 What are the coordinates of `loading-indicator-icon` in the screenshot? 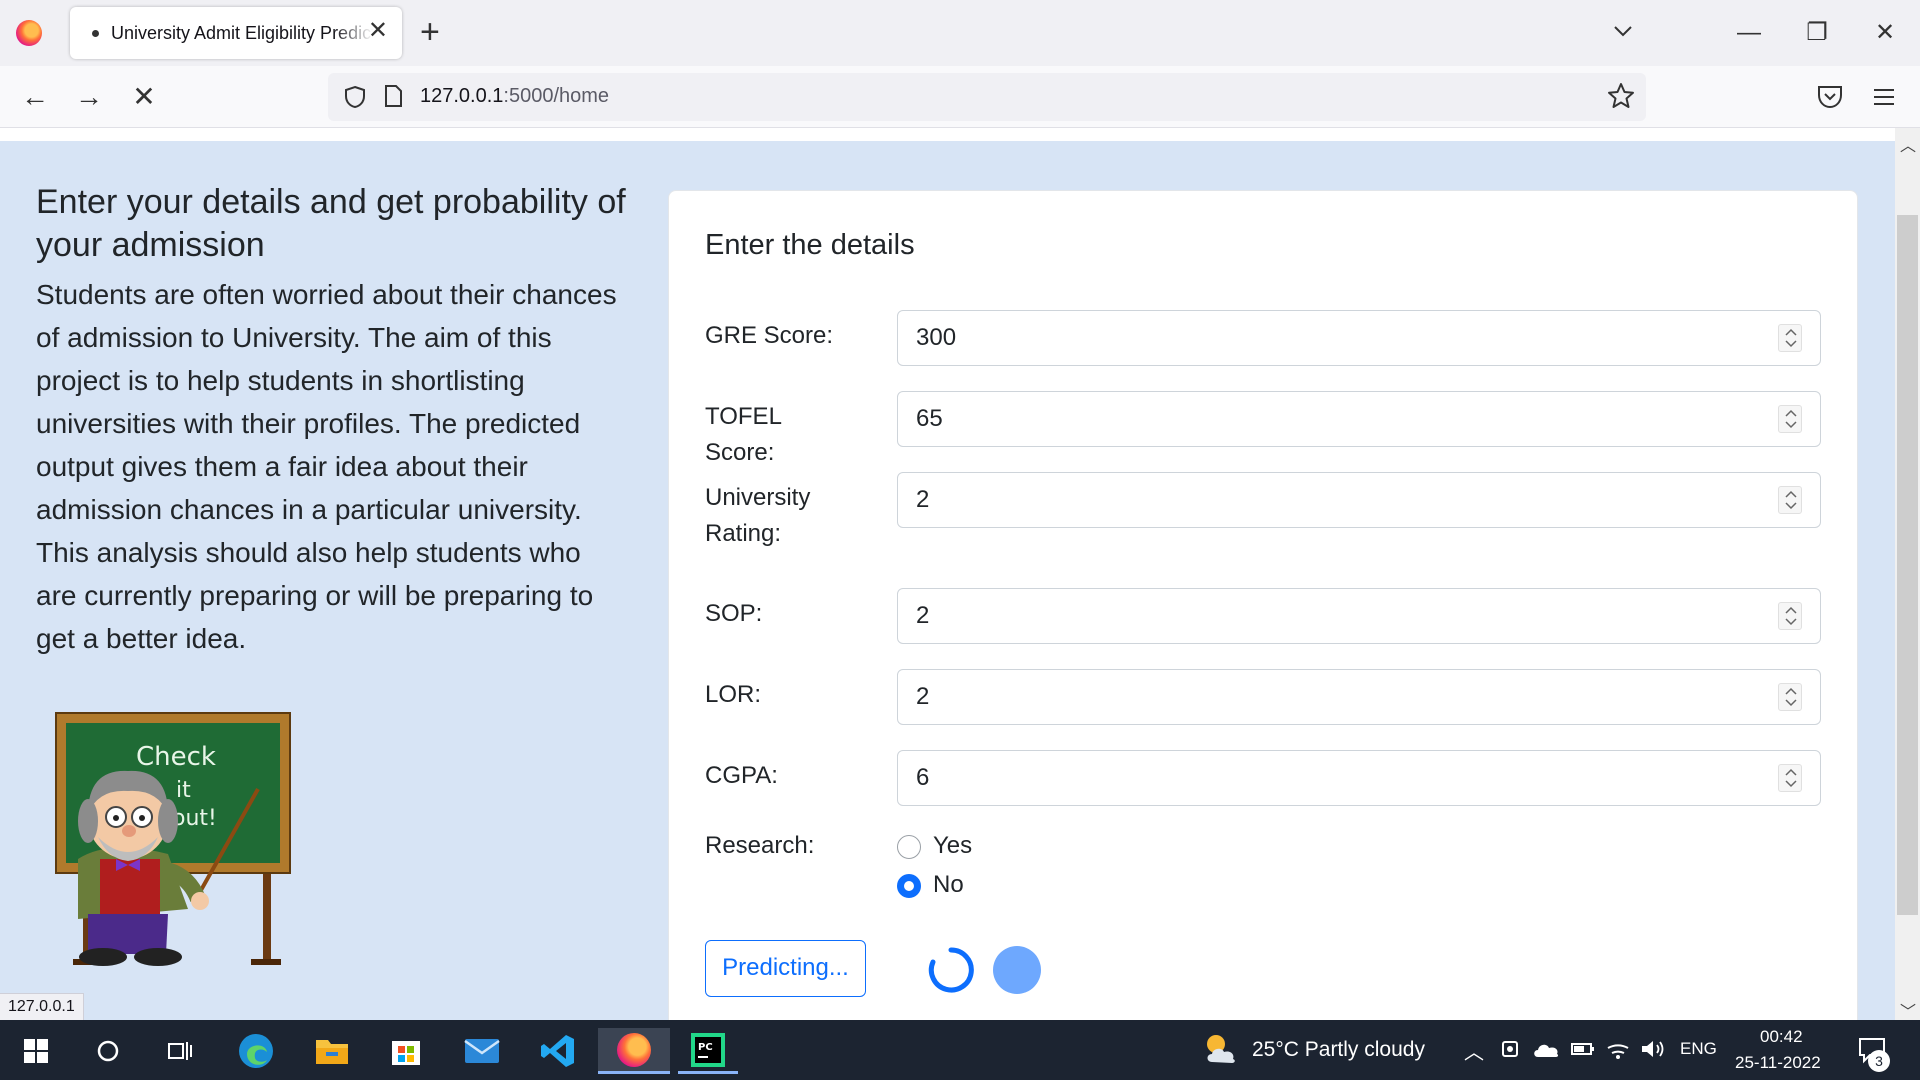 It's located at (95, 33).